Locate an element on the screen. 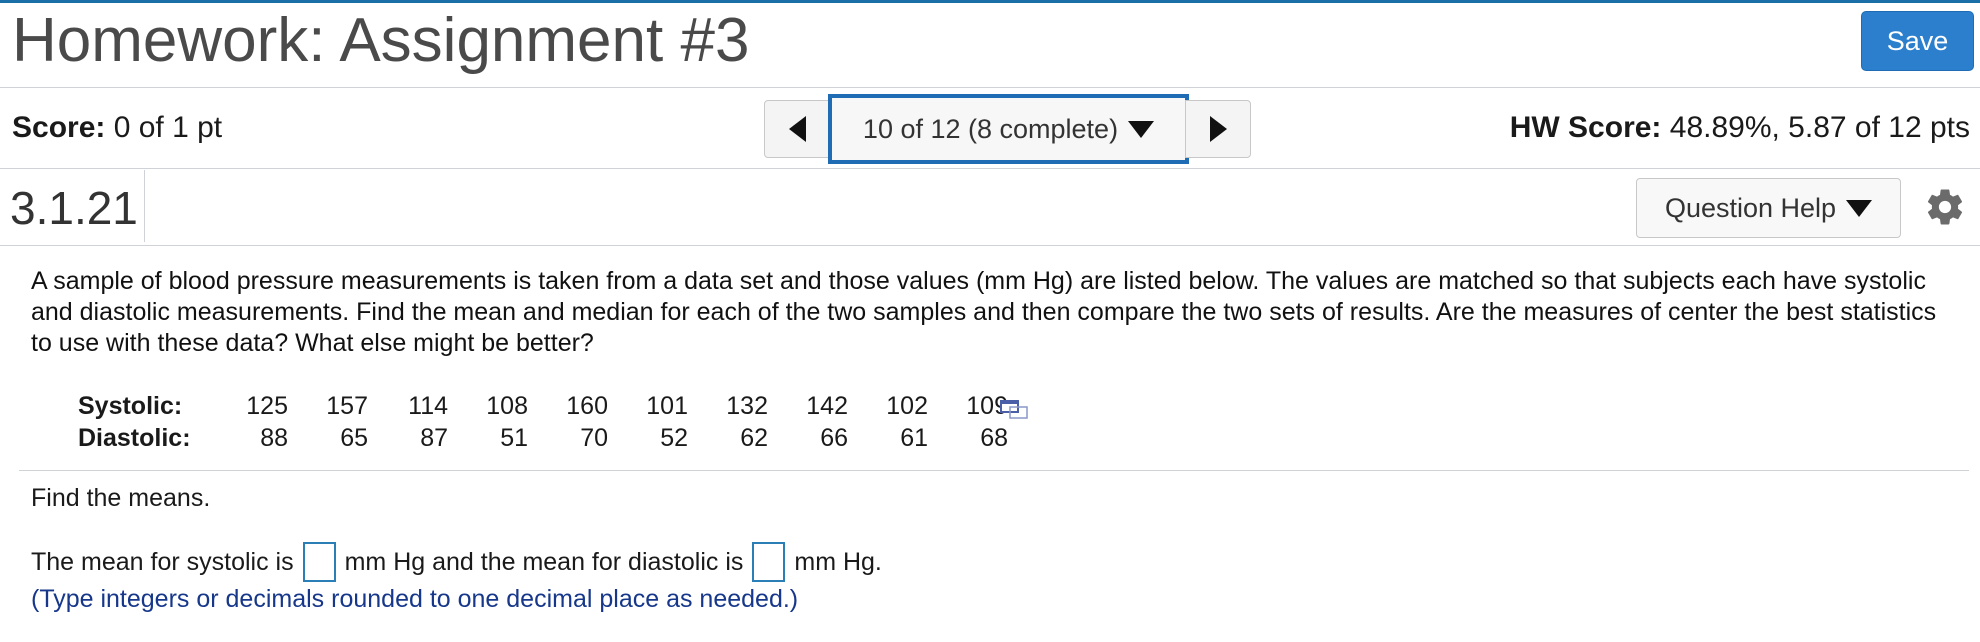  question-select-label: 10 of 12 (8 complete) is located at coordinates (990, 128).